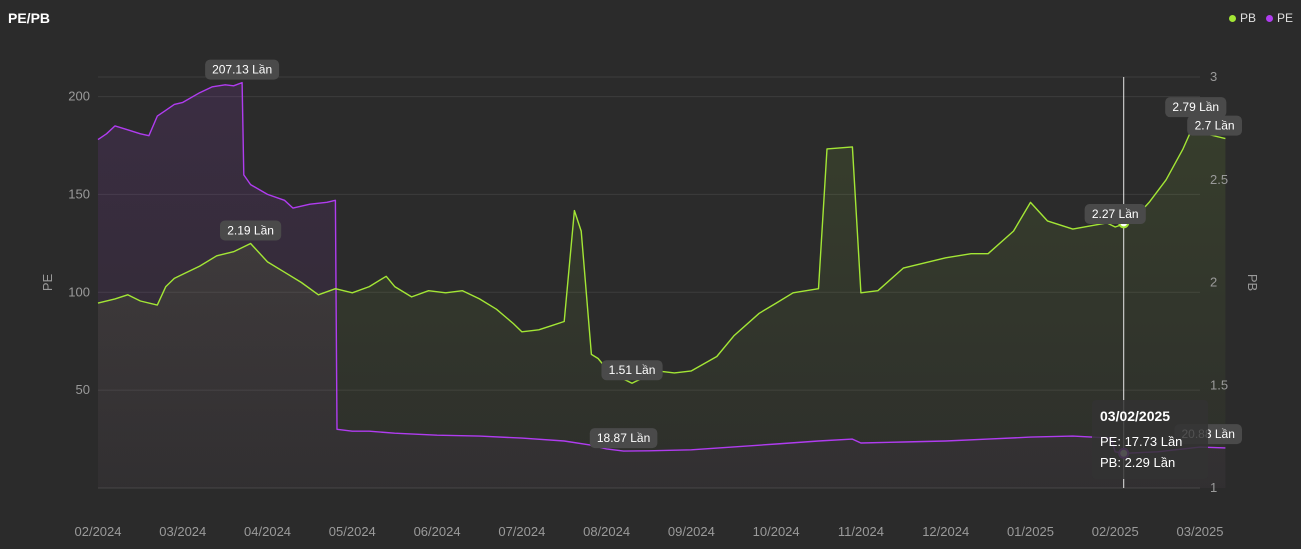  What do you see at coordinates (437, 531) in the screenshot?
I see `x-tick-06/2024: 06/2024` at bounding box center [437, 531].